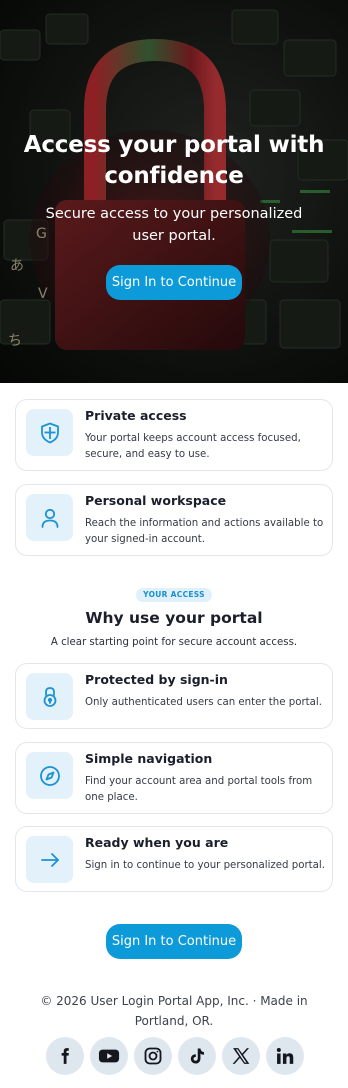 Image resolution: width=348 pixels, height=1088 pixels. I want to click on facebook-icon, so click(65, 1056).